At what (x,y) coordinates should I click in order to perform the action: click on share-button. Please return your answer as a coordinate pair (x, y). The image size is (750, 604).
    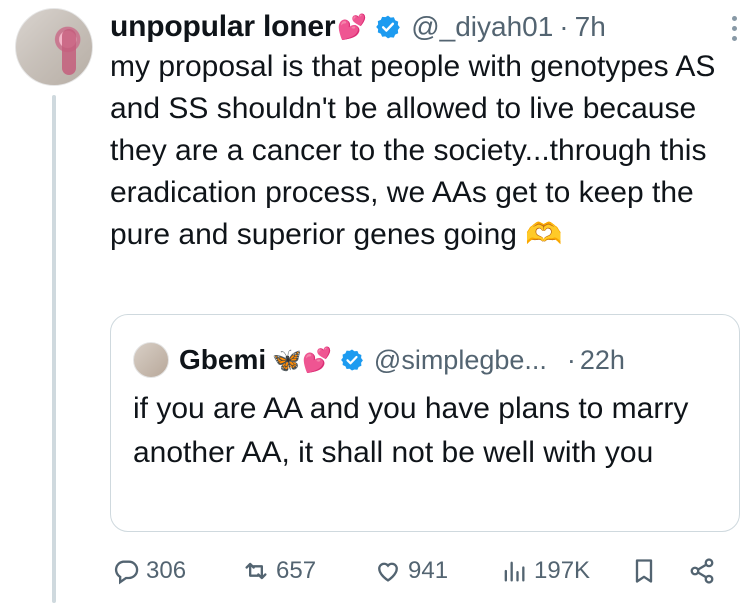
    Looking at the image, I should click on (705, 571).